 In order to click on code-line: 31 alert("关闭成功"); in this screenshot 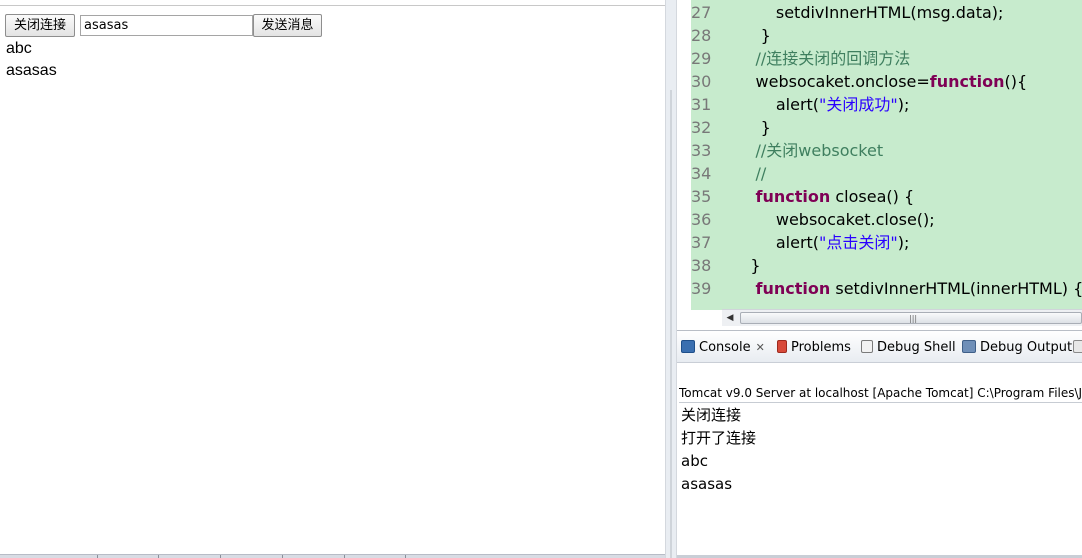, I will do `click(800, 104)`.